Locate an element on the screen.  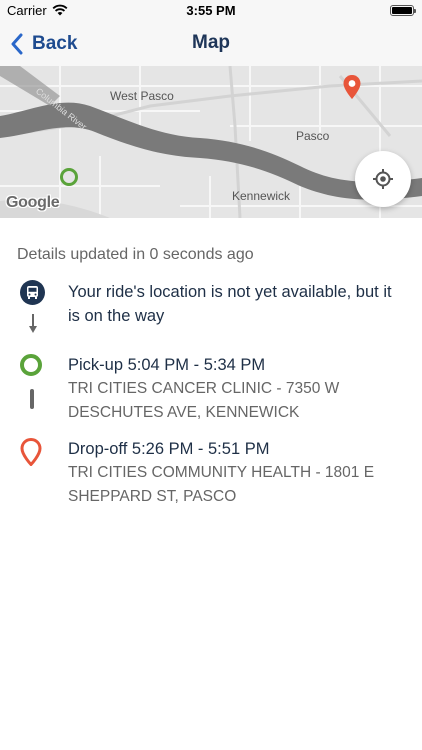
pickup-circle-icon is located at coordinates (31, 365).